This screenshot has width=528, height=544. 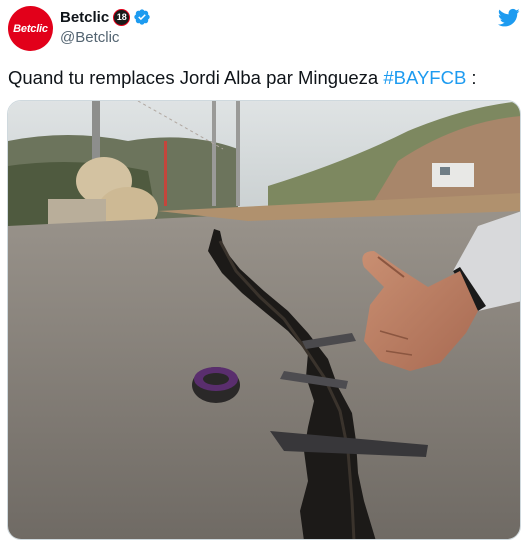 I want to click on age-18-badge: 18, so click(x=122, y=17).